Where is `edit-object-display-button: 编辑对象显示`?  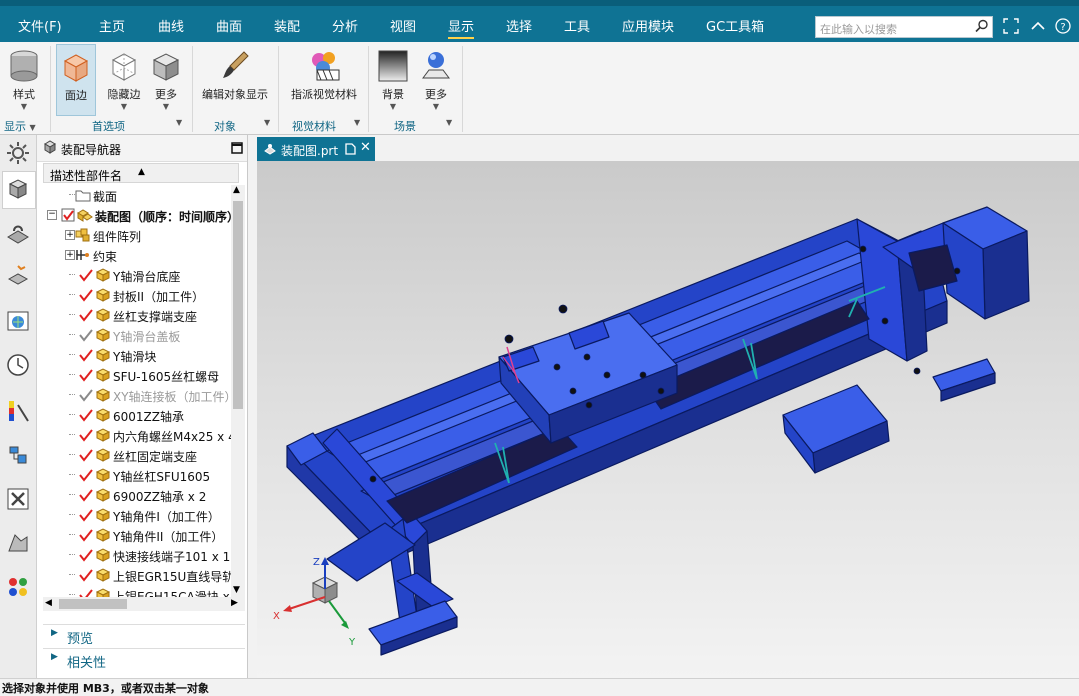
edit-object-display-button: 编辑对象显示 is located at coordinates (235, 80).